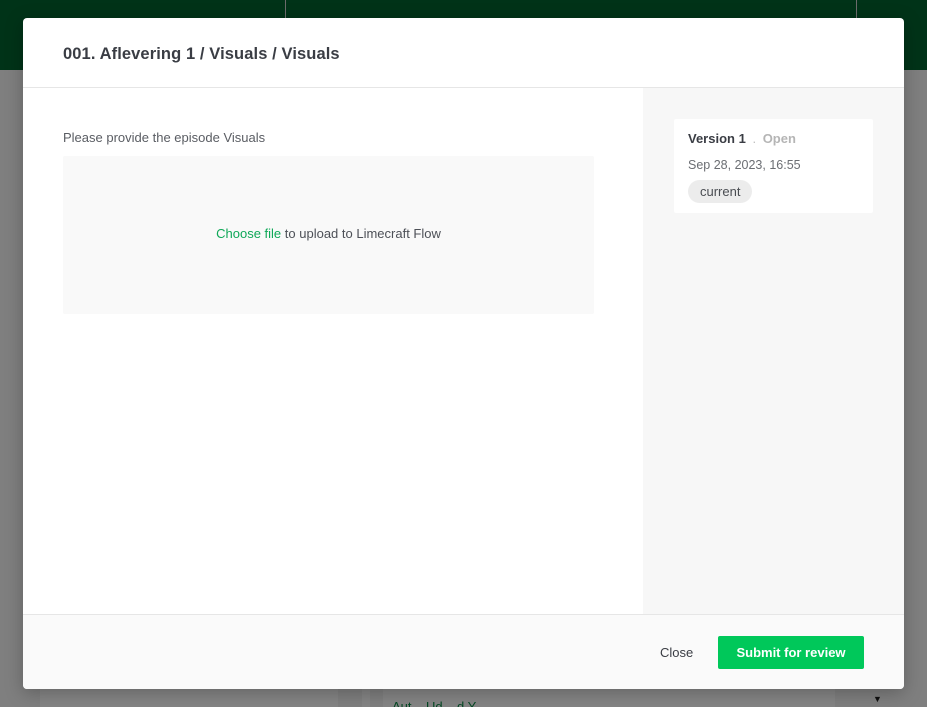  What do you see at coordinates (720, 191) in the screenshot?
I see `current-badge: current` at bounding box center [720, 191].